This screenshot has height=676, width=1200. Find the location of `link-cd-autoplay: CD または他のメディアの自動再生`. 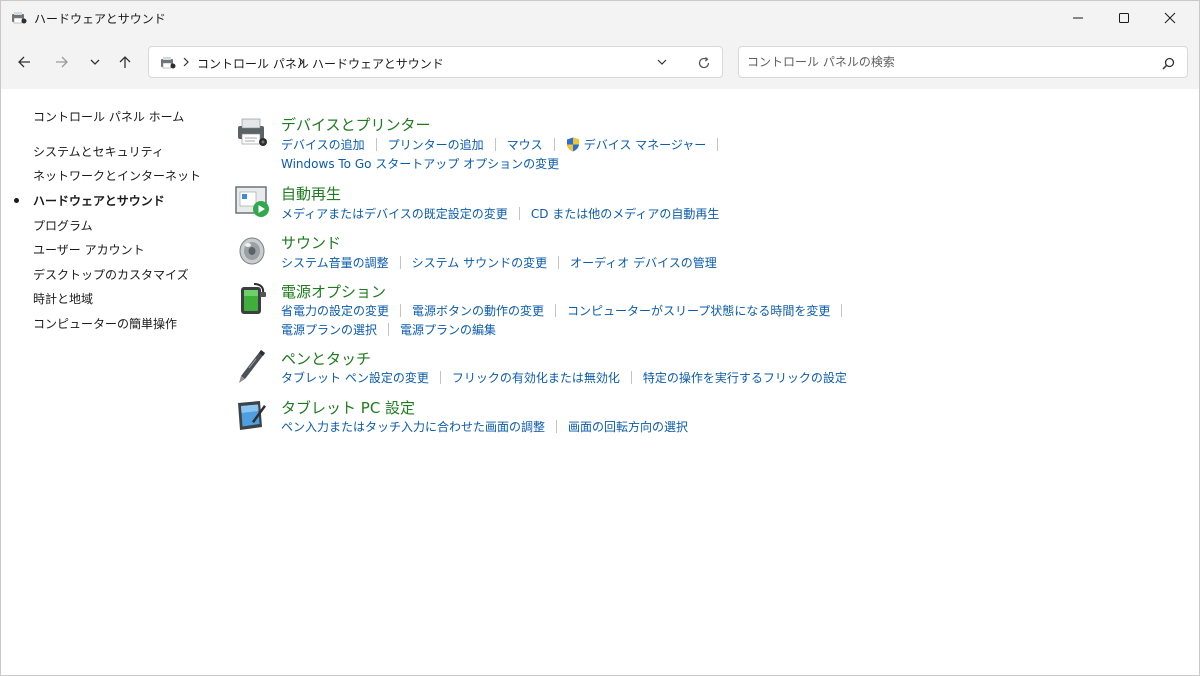

link-cd-autoplay: CD または他のメディアの自動再生 is located at coordinates (625, 213).